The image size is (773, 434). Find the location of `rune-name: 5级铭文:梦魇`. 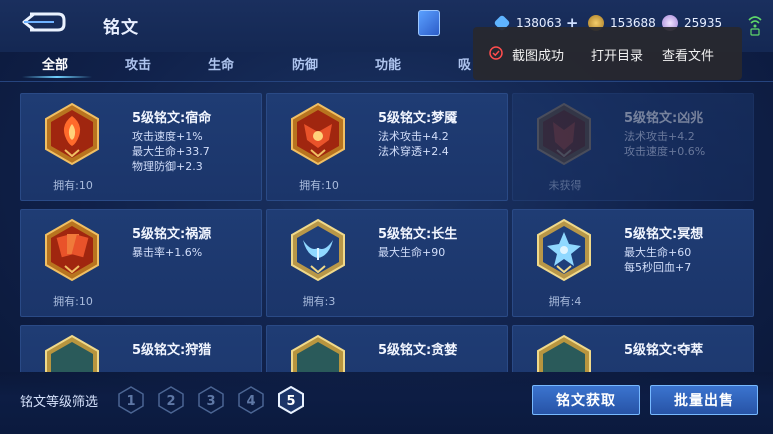

rune-name: 5级铭文:梦魇 is located at coordinates (418, 118).